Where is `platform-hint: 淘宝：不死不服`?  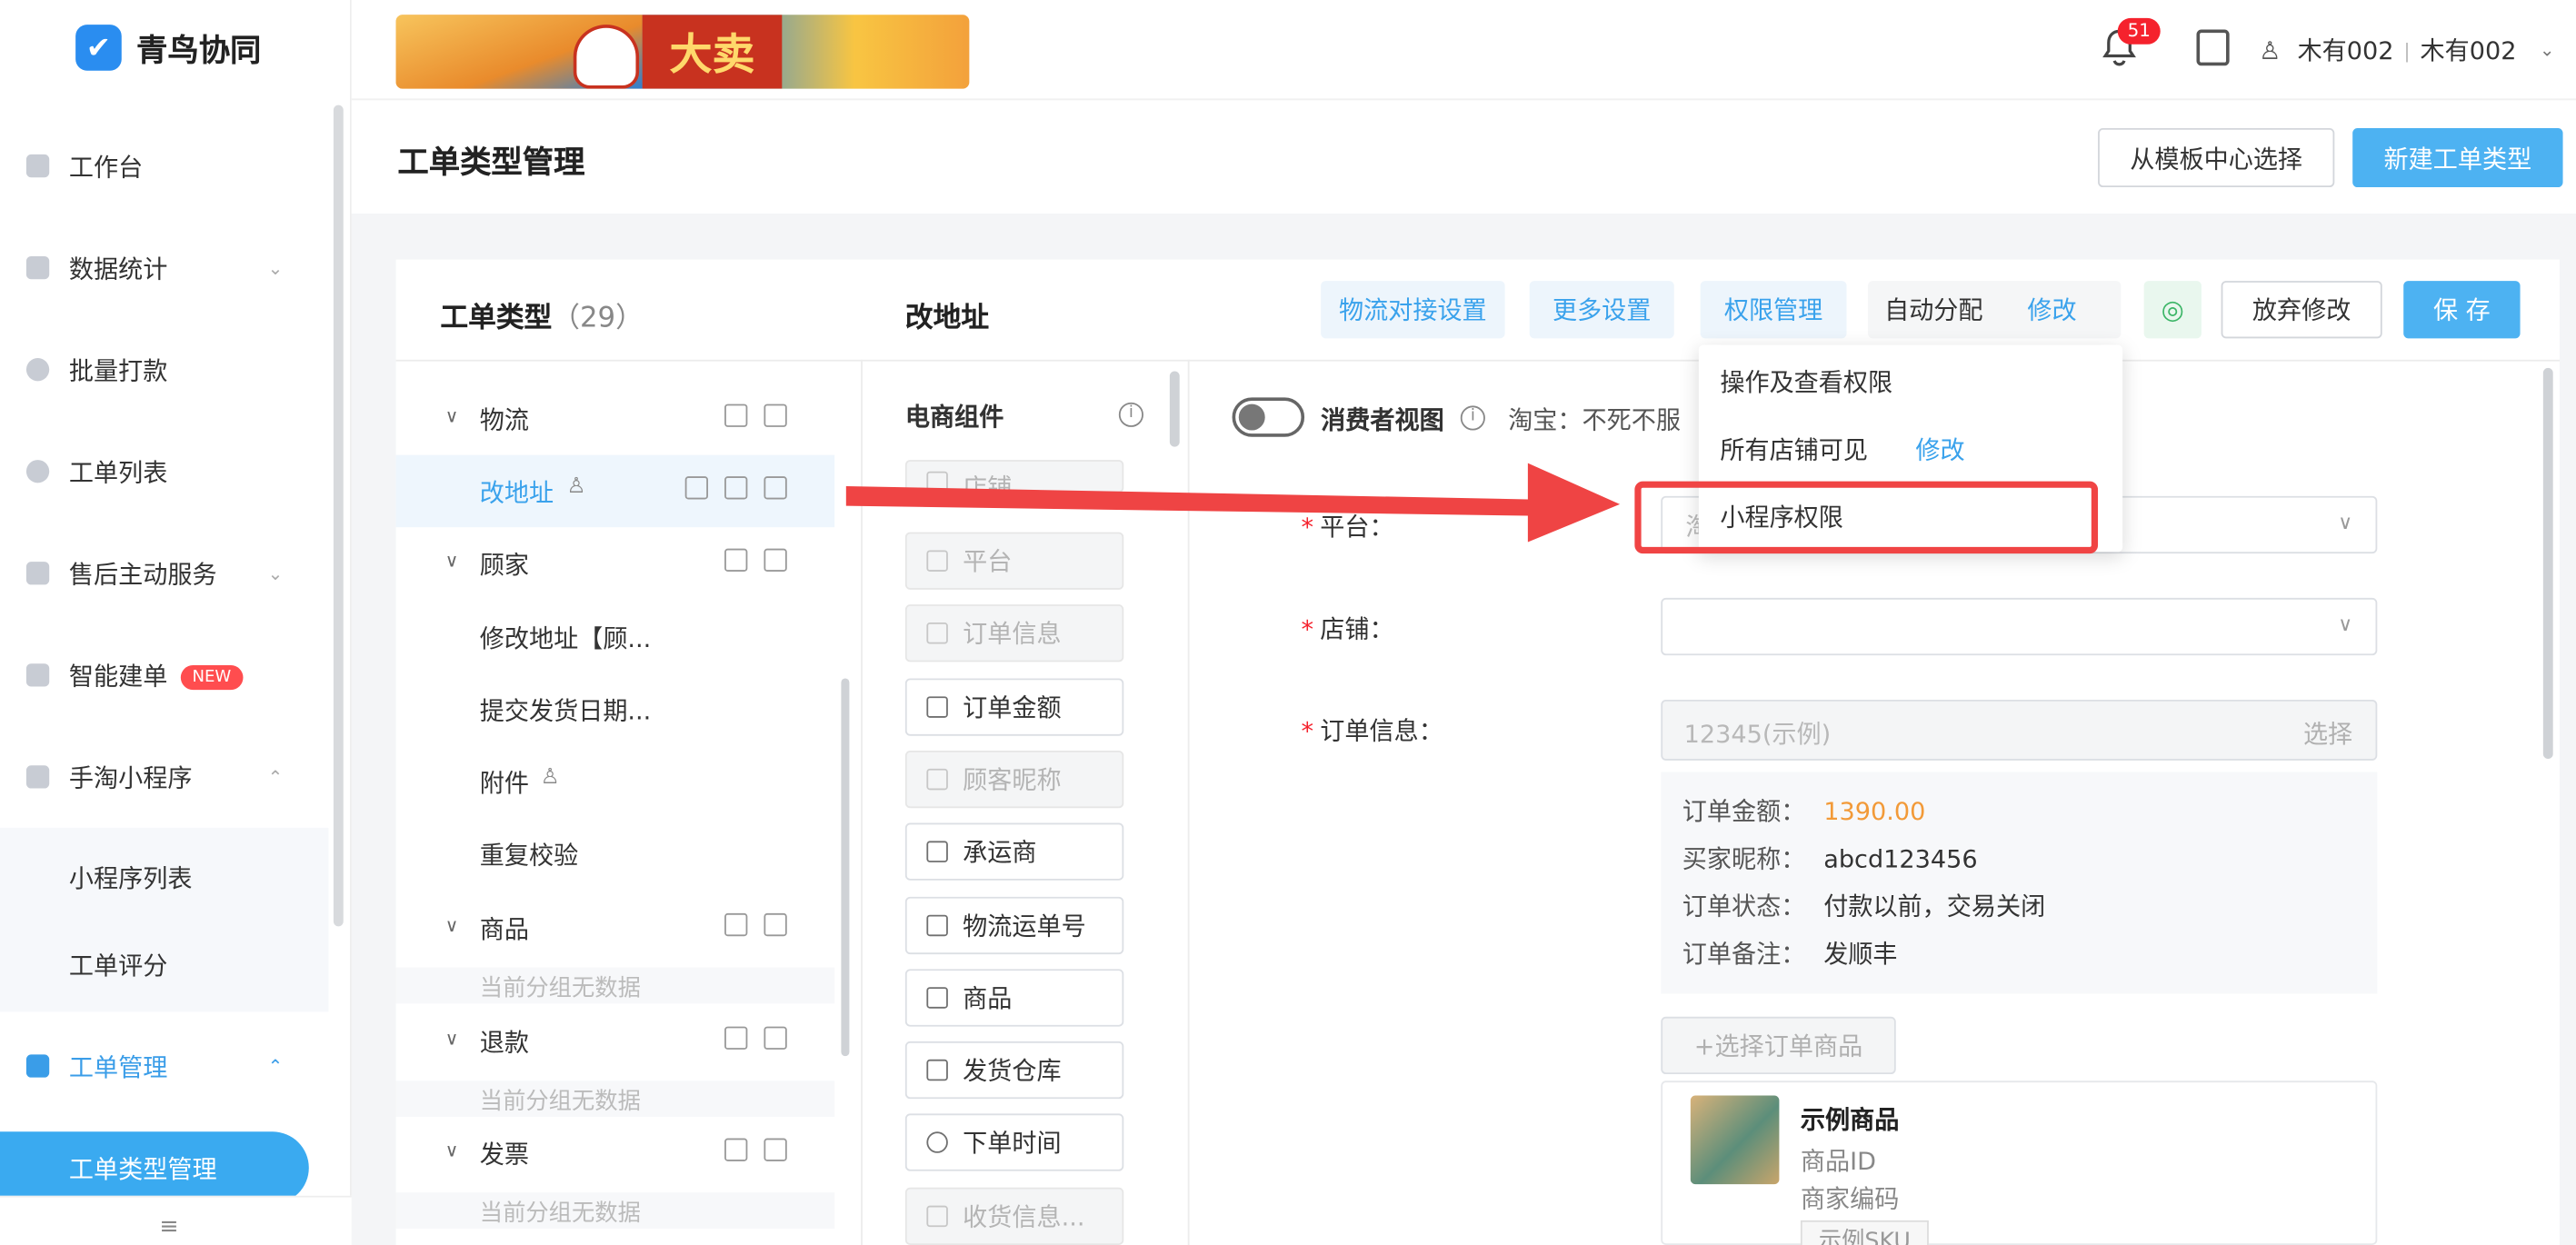 platform-hint: 淘宝：不死不服 is located at coordinates (1594, 420).